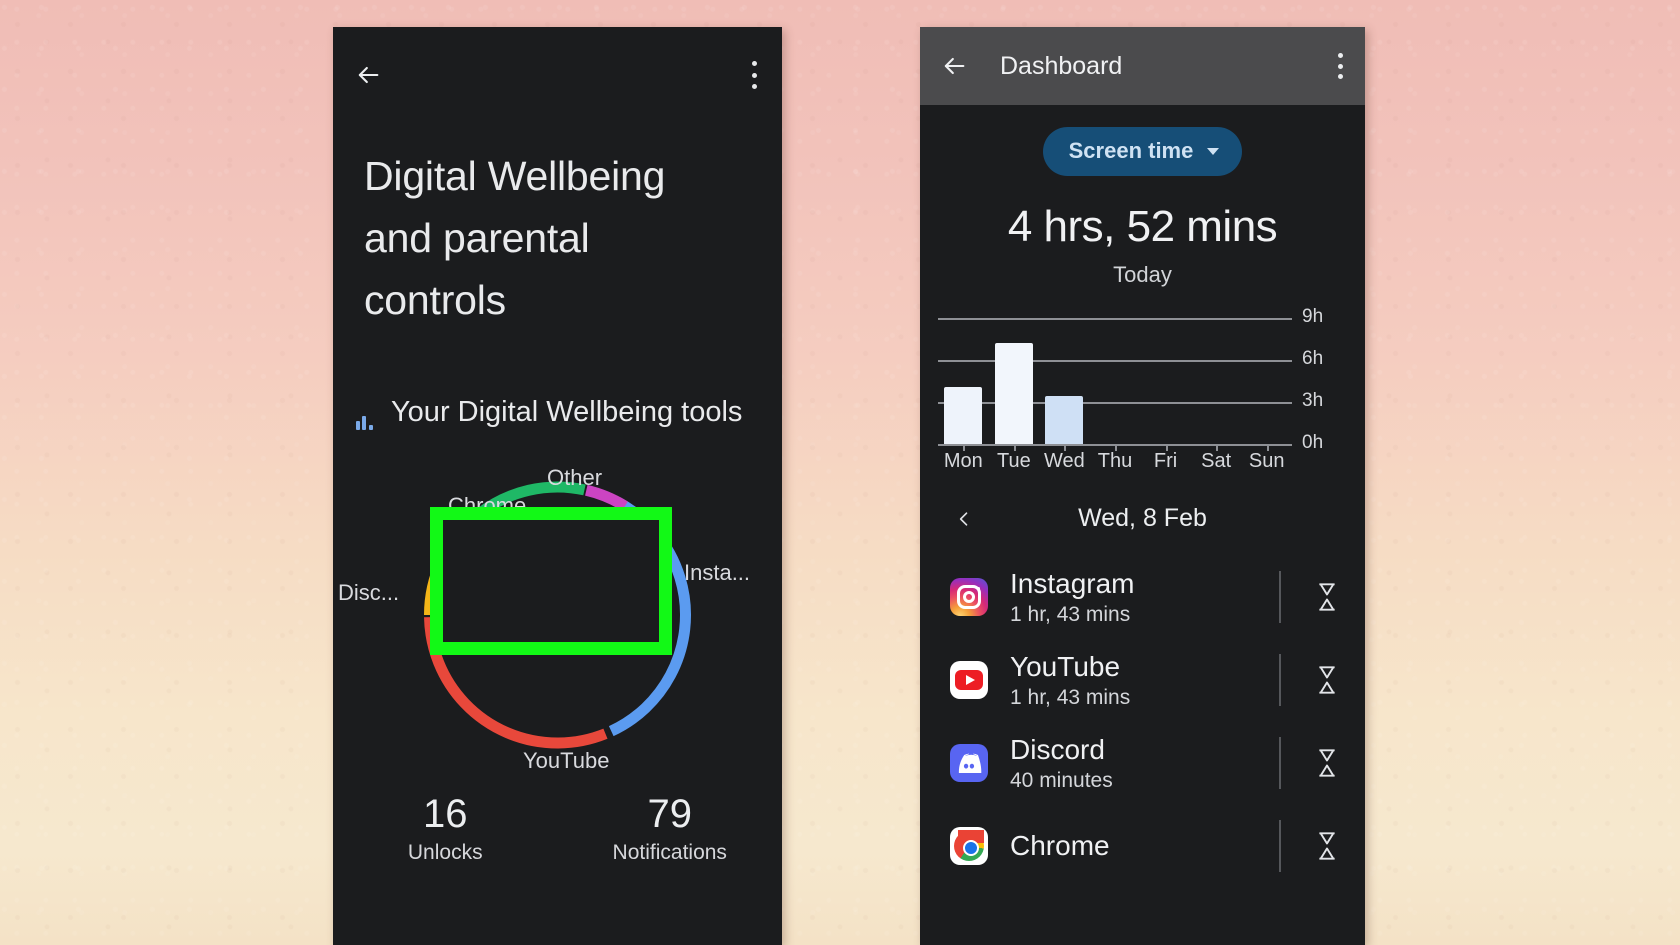  Describe the element at coordinates (969, 596) in the screenshot. I see `instagram-icon` at that location.